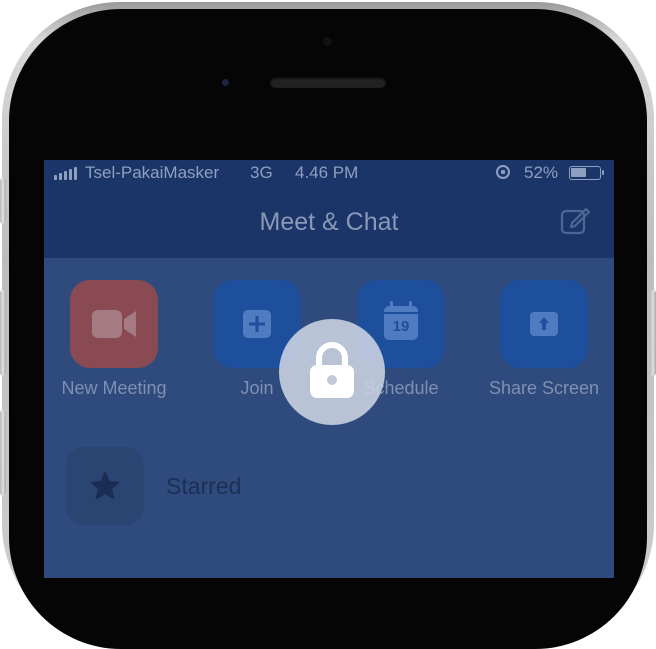 The height and width of the screenshot is (649, 656). Describe the element at coordinates (3, 333) in the screenshot. I see `volume-up-button` at that location.